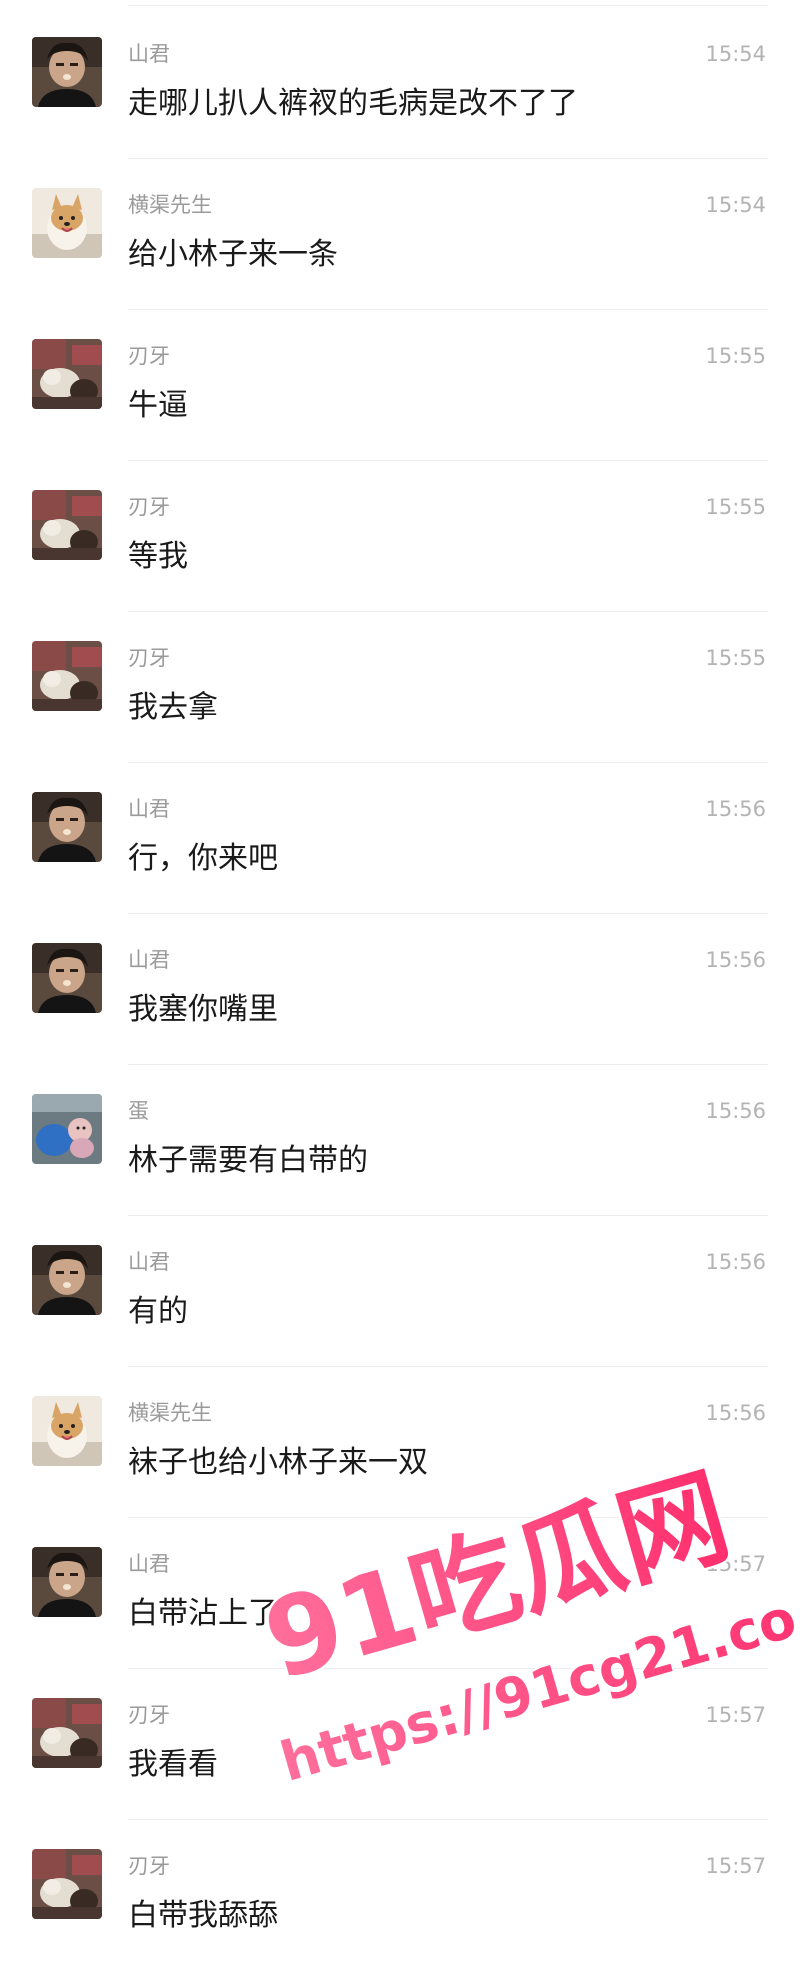  What do you see at coordinates (448, 5) in the screenshot?
I see `top-divider` at bounding box center [448, 5].